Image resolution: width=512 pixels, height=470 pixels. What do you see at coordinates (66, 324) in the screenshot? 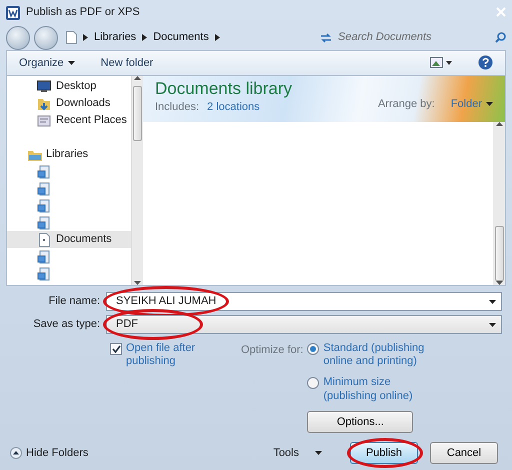
I see `field-label: Save as type:` at bounding box center [66, 324].